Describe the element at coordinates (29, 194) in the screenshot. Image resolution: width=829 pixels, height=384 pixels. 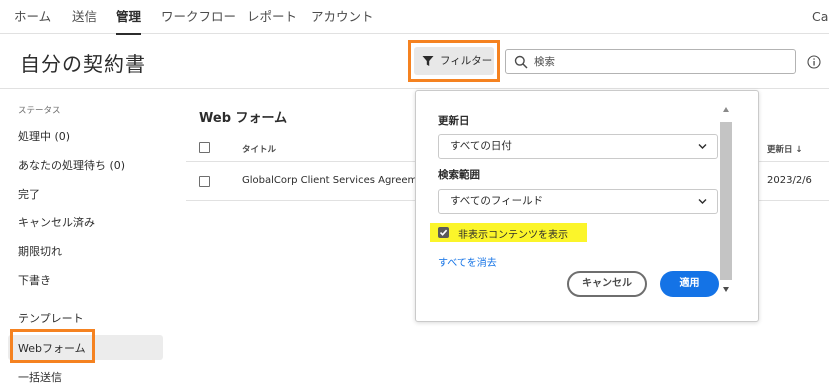
I see `sidebar-item-completed: 完了` at that location.